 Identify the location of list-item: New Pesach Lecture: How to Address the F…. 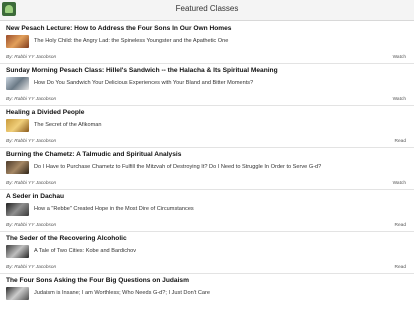
(207, 42).